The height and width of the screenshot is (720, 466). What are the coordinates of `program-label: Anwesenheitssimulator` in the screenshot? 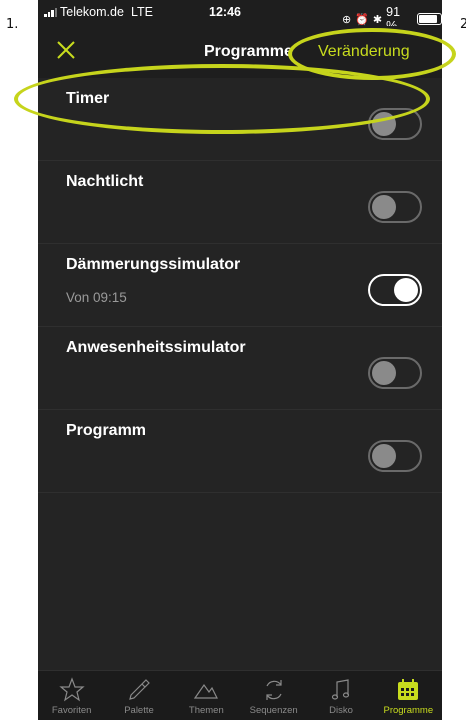 It's located at (156, 347).